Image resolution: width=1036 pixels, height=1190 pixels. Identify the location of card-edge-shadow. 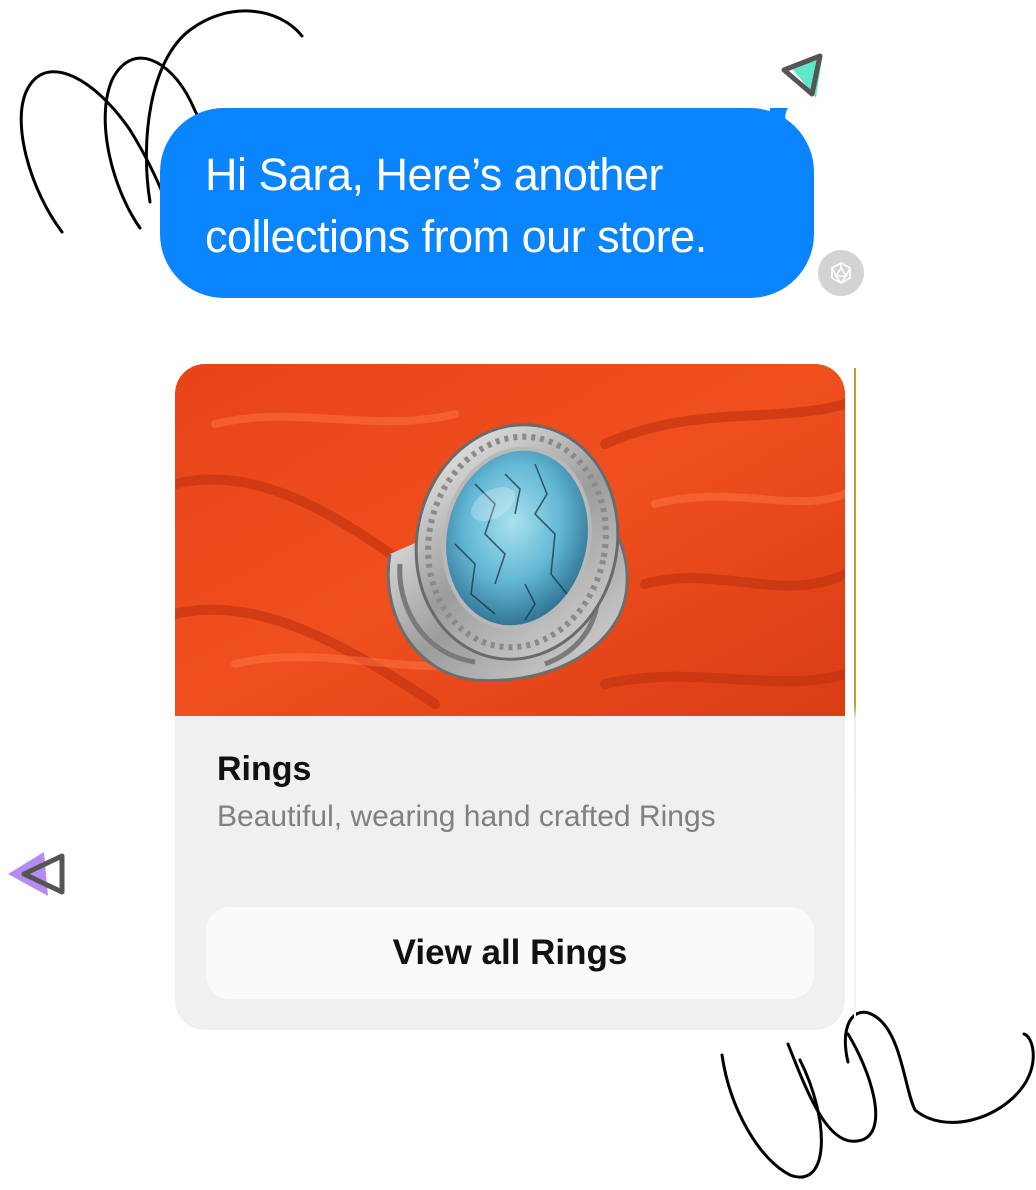
(855, 693).